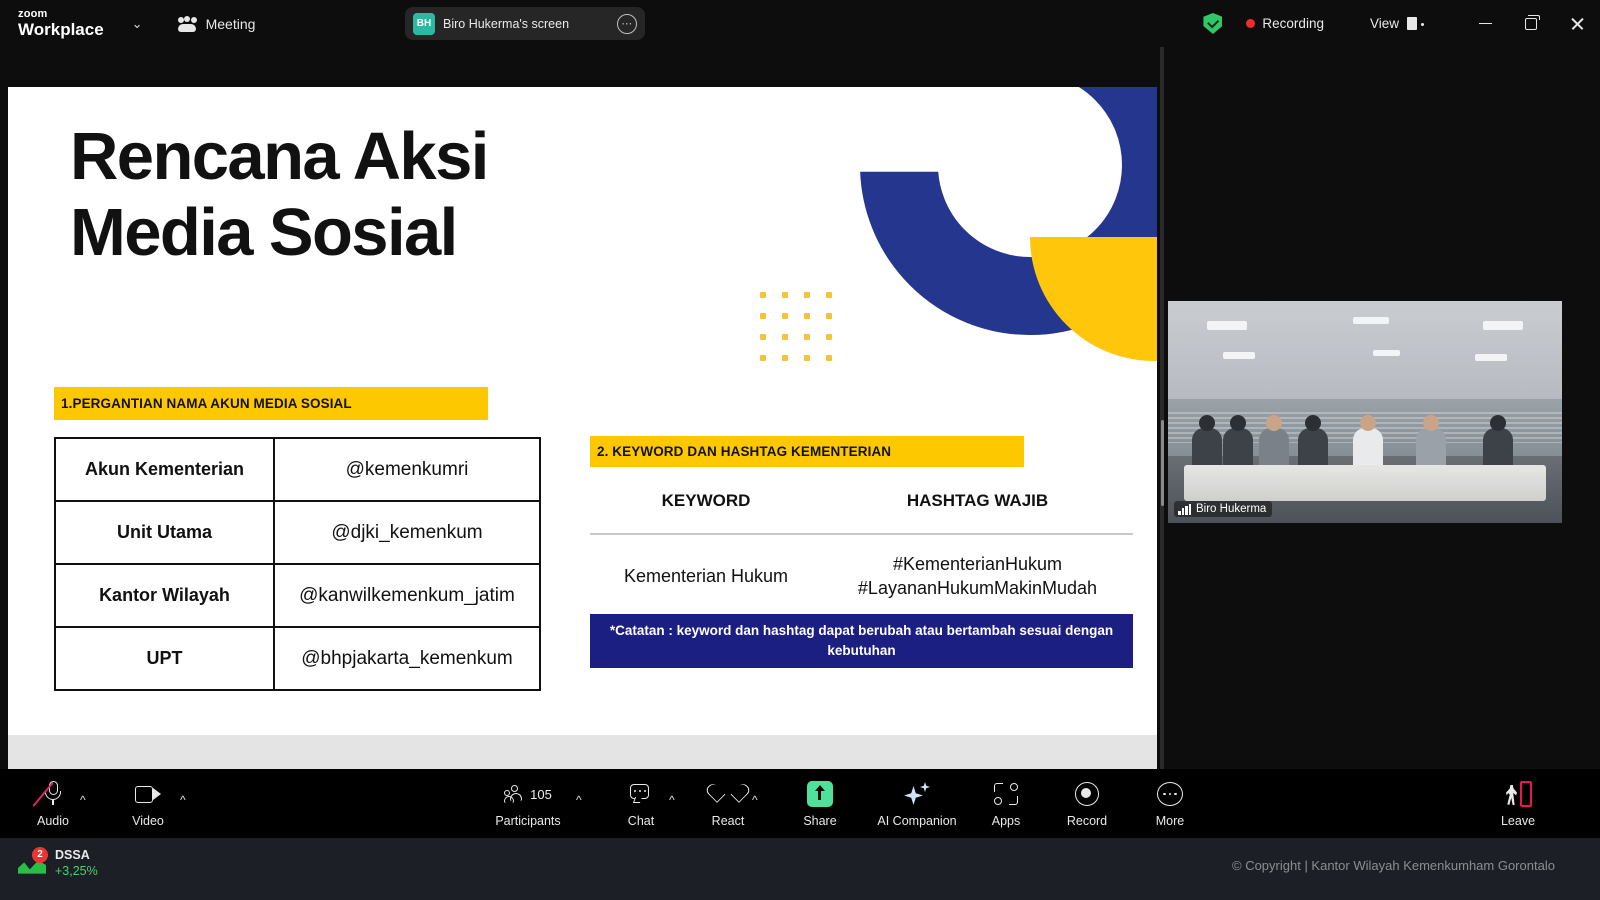 The image size is (1600, 900). Describe the element at coordinates (1006, 794) in the screenshot. I see `apps-icon` at that location.